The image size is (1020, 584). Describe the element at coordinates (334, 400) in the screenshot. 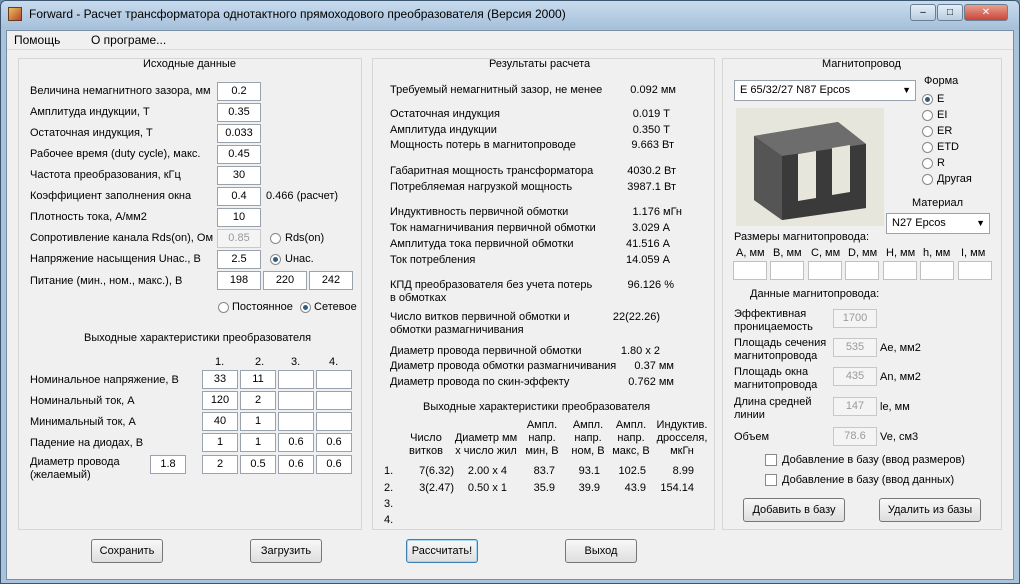

I see `out4-nominal-current` at that location.